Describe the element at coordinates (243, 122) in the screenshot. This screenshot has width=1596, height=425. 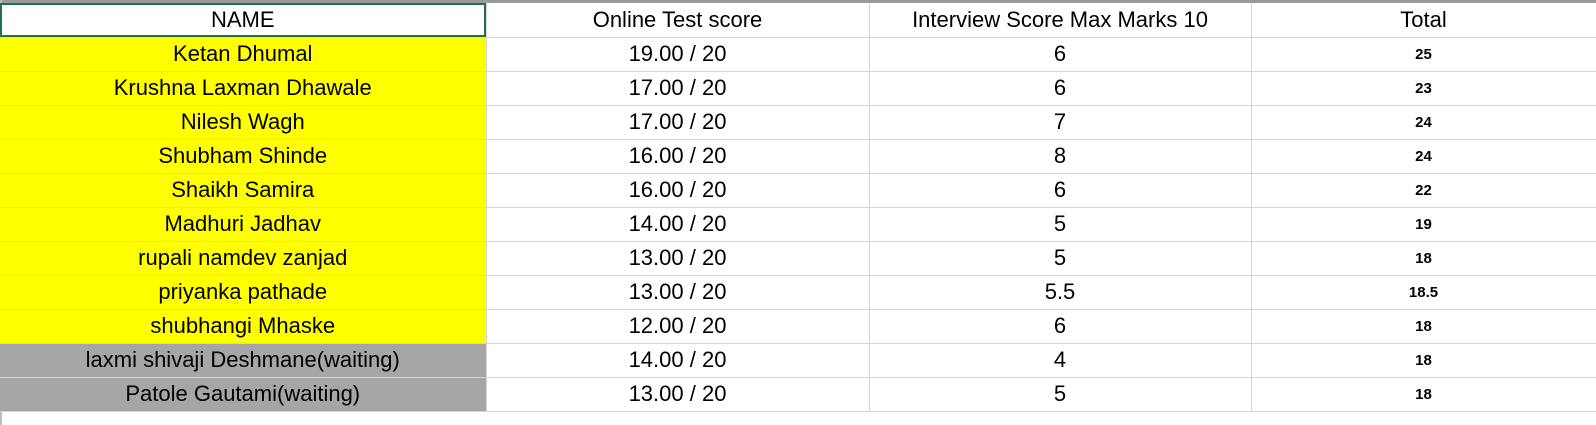
I see `cell-name: Nilesh Wagh` at that location.